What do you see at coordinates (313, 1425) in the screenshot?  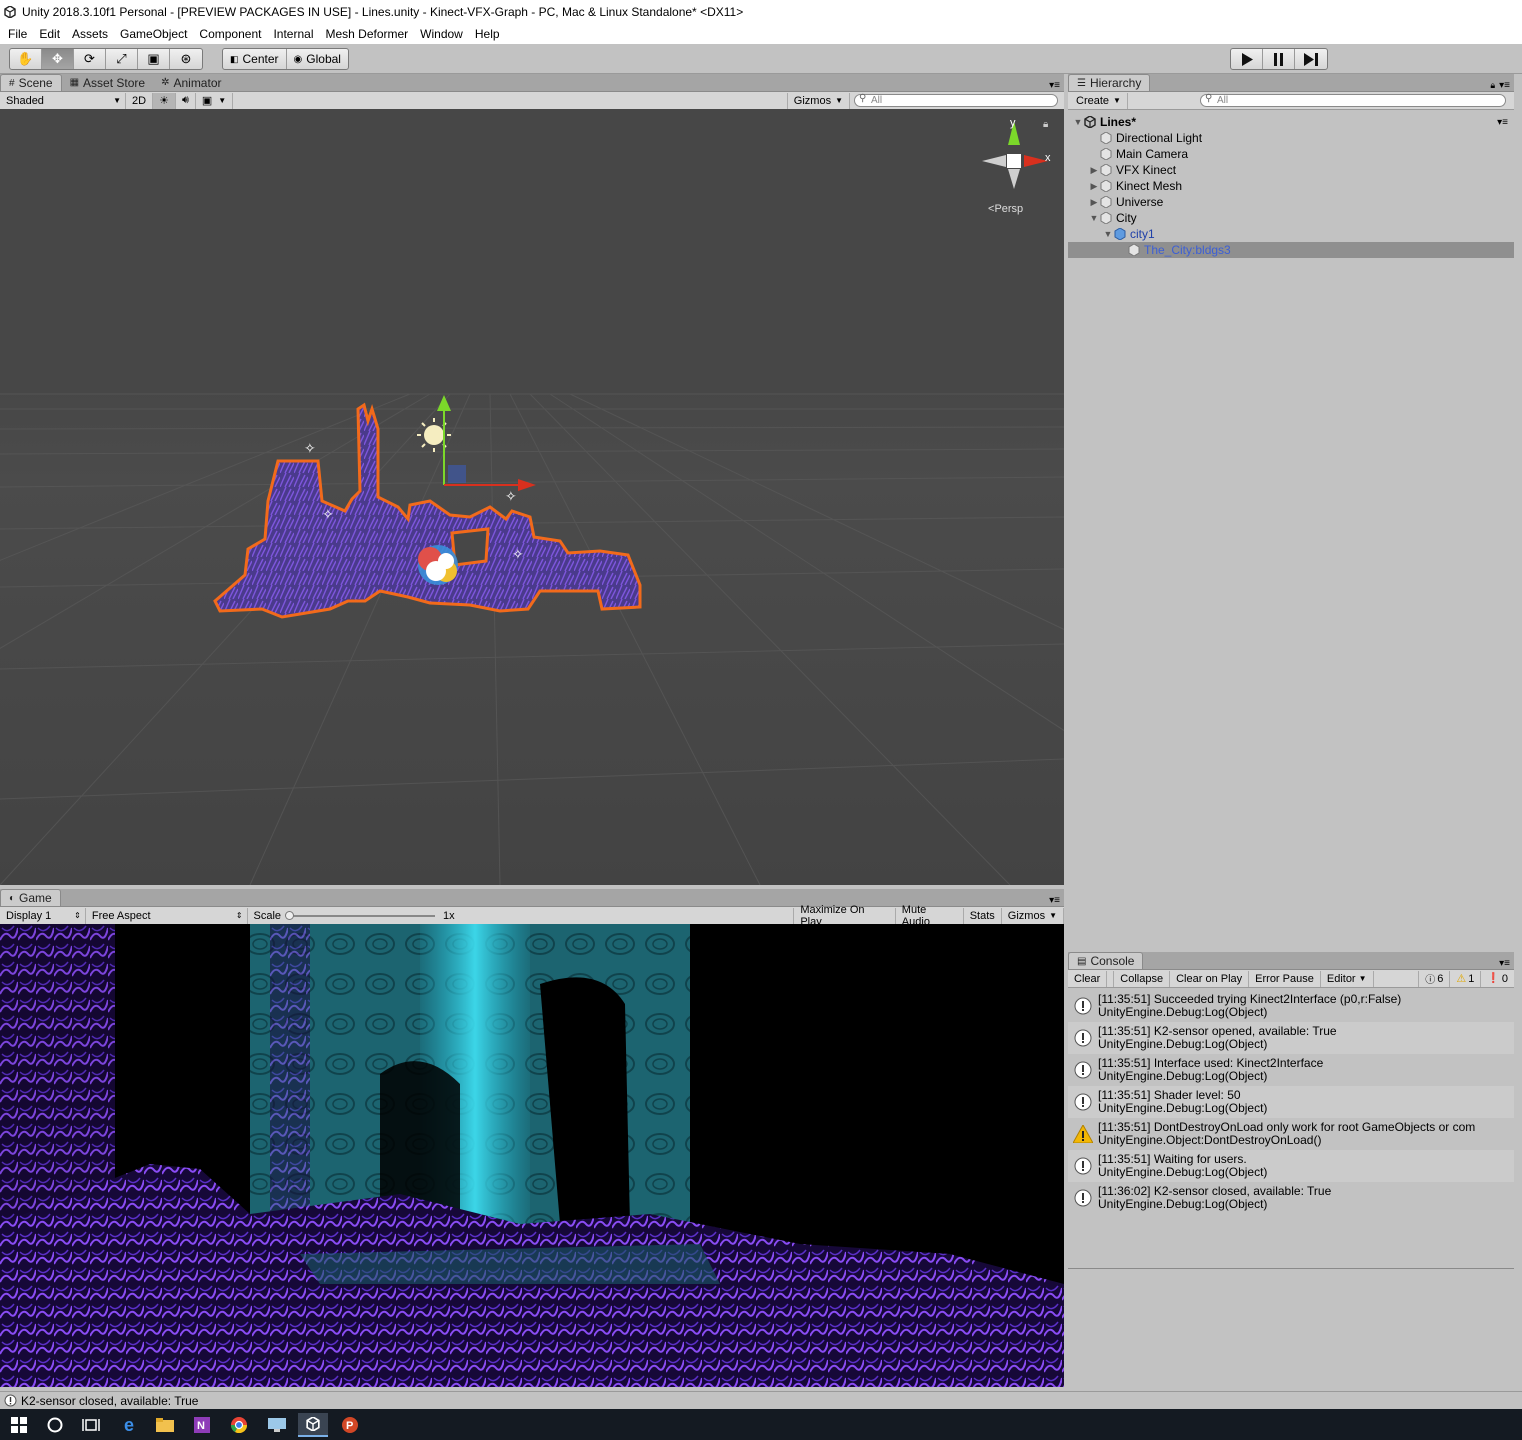 I see `taskbar-unity` at bounding box center [313, 1425].